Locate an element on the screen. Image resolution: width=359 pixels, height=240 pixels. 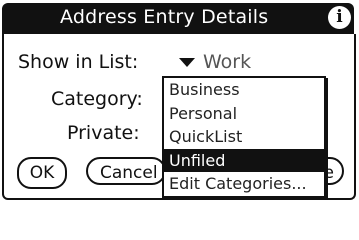
dropdown-arrow-icon is located at coordinates (187, 62).